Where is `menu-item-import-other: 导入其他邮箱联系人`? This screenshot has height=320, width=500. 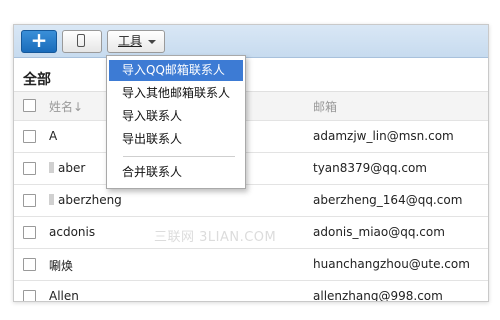
menu-item-import-other: 导入其他邮箱联系人 is located at coordinates (176, 93).